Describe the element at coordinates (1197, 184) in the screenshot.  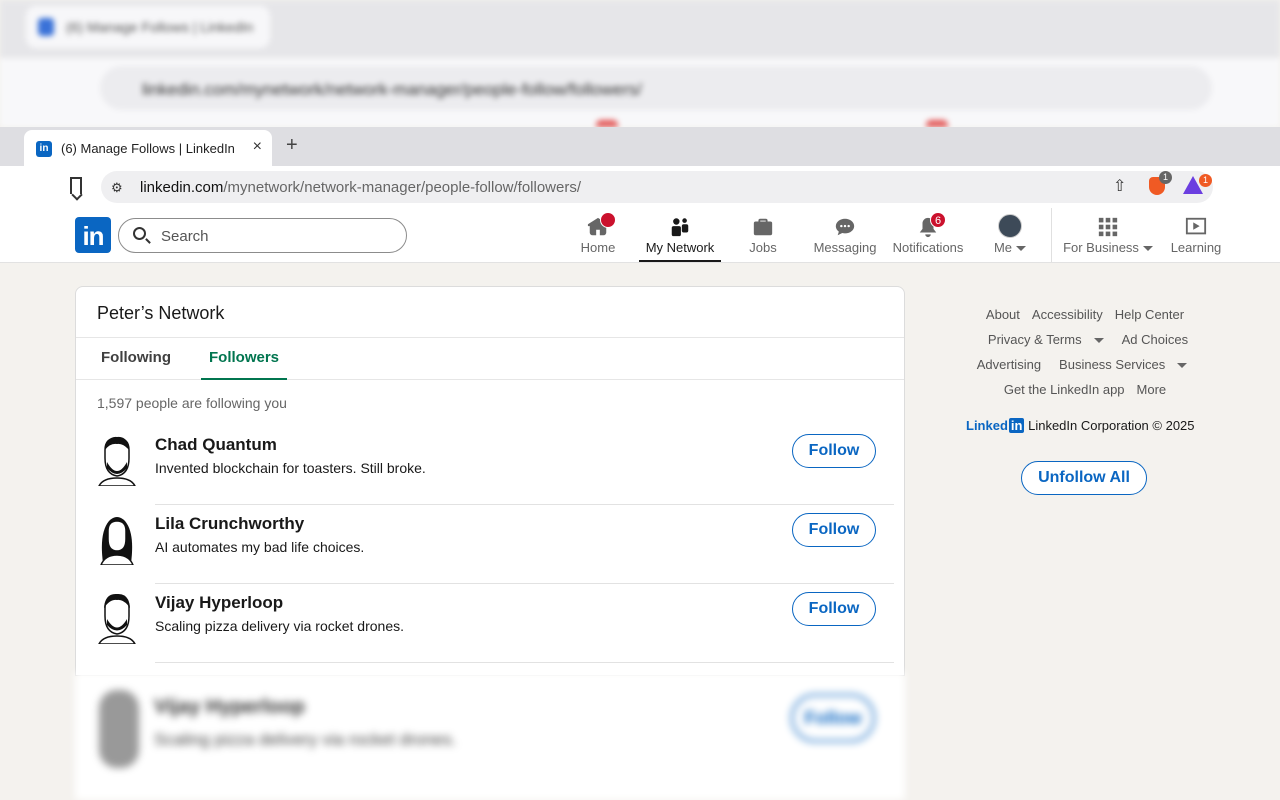
I see `brave-rewards-icon: 1` at that location.